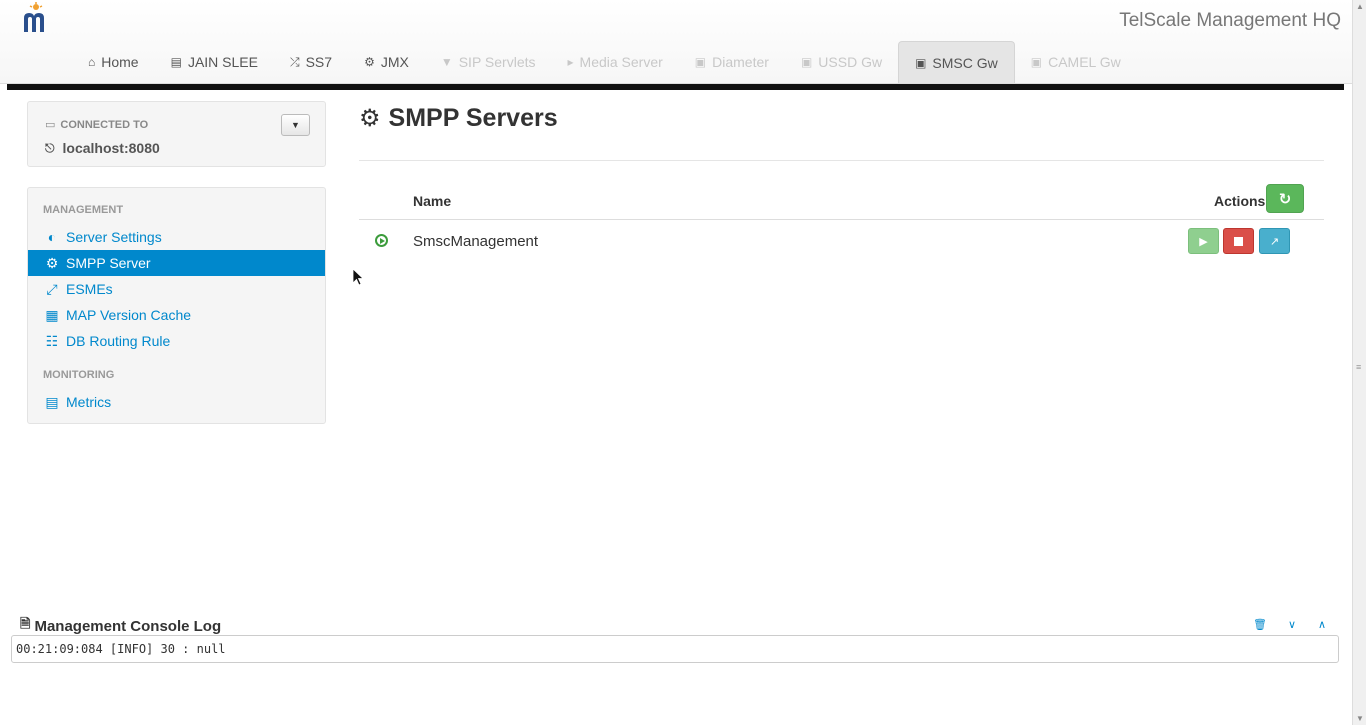 This screenshot has height=725, width=1366. I want to click on tab-home: ⌂ Home, so click(113, 62).